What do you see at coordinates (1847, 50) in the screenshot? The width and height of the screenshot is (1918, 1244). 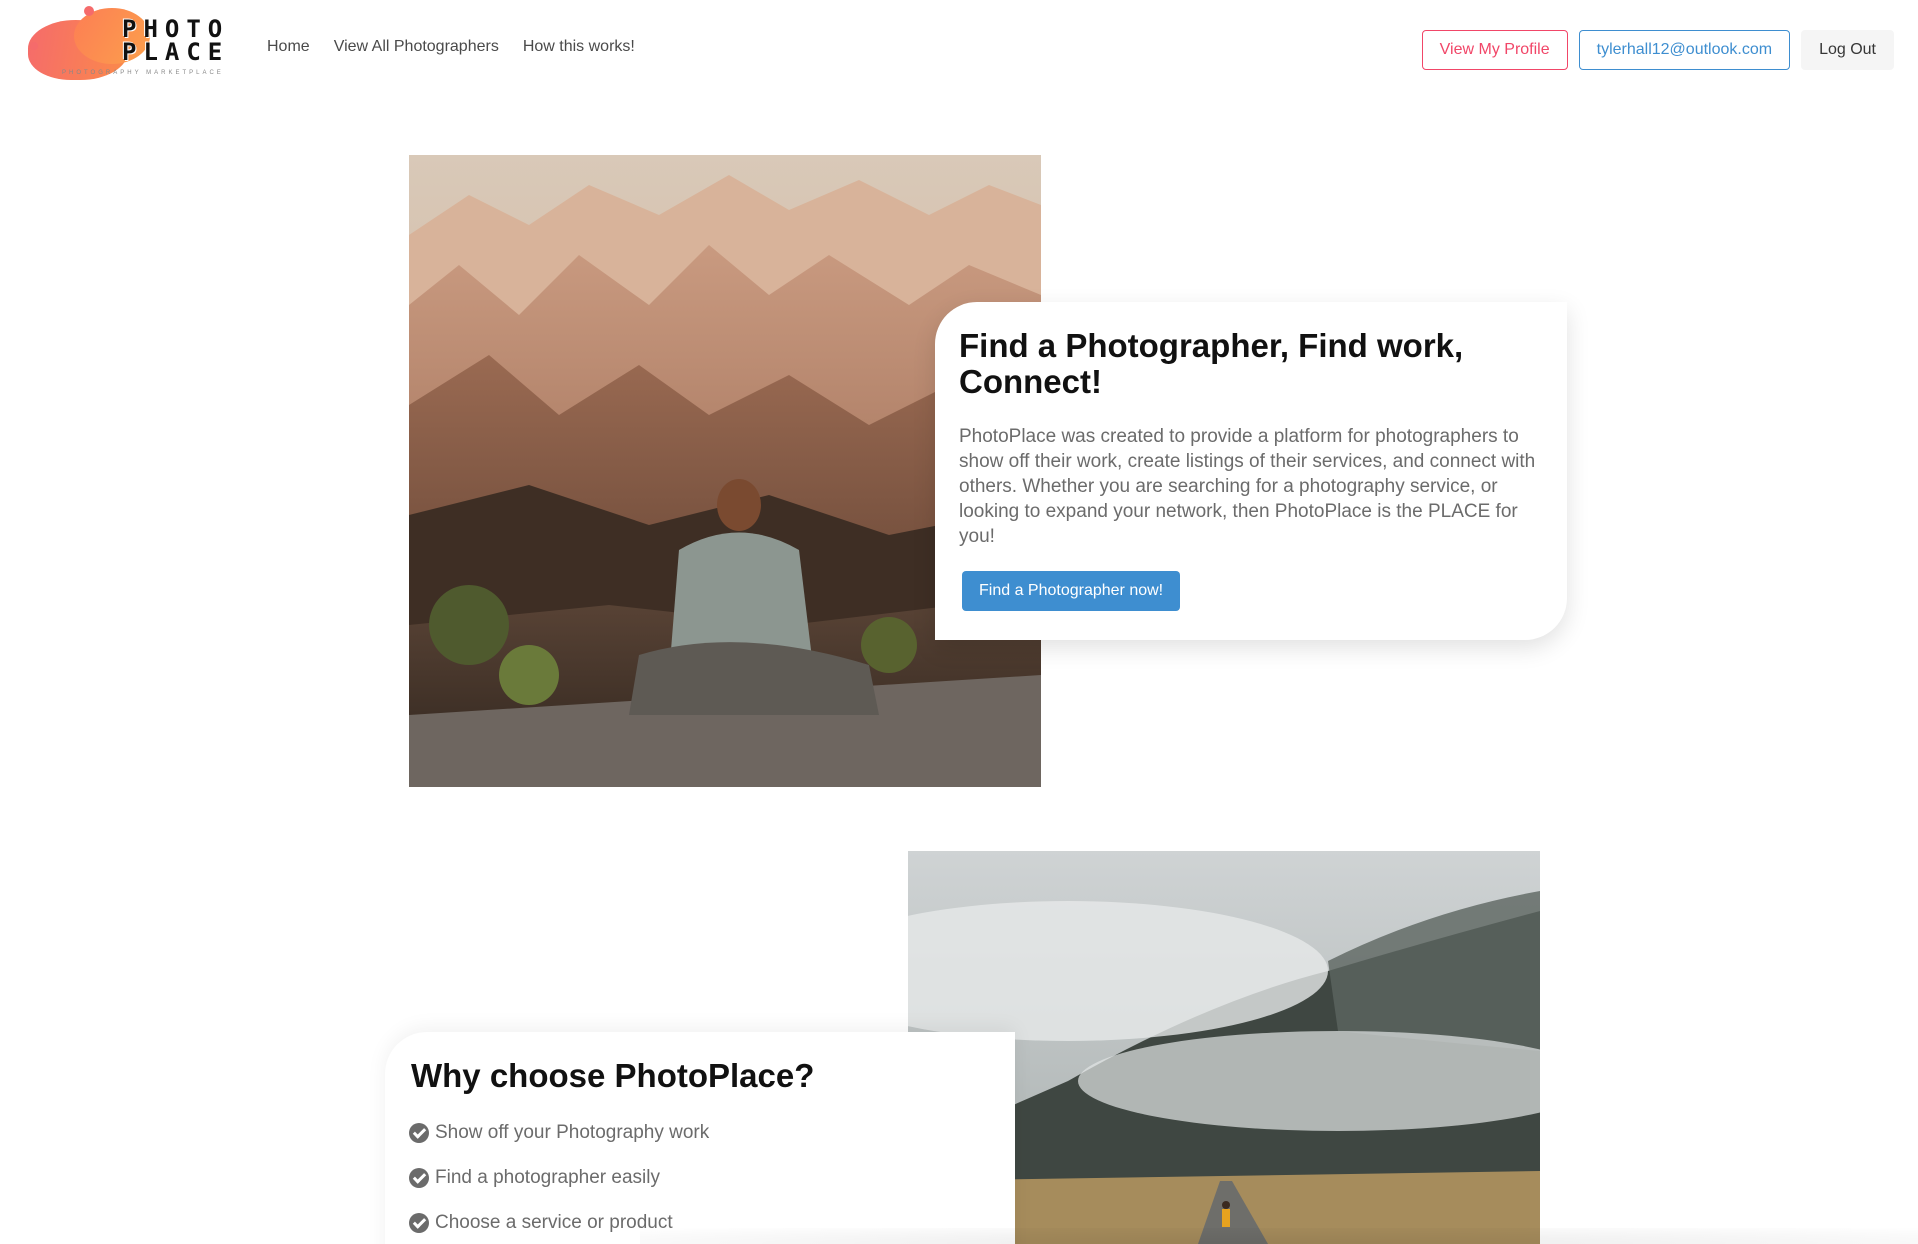 I see `log-out-button: Log Out` at bounding box center [1847, 50].